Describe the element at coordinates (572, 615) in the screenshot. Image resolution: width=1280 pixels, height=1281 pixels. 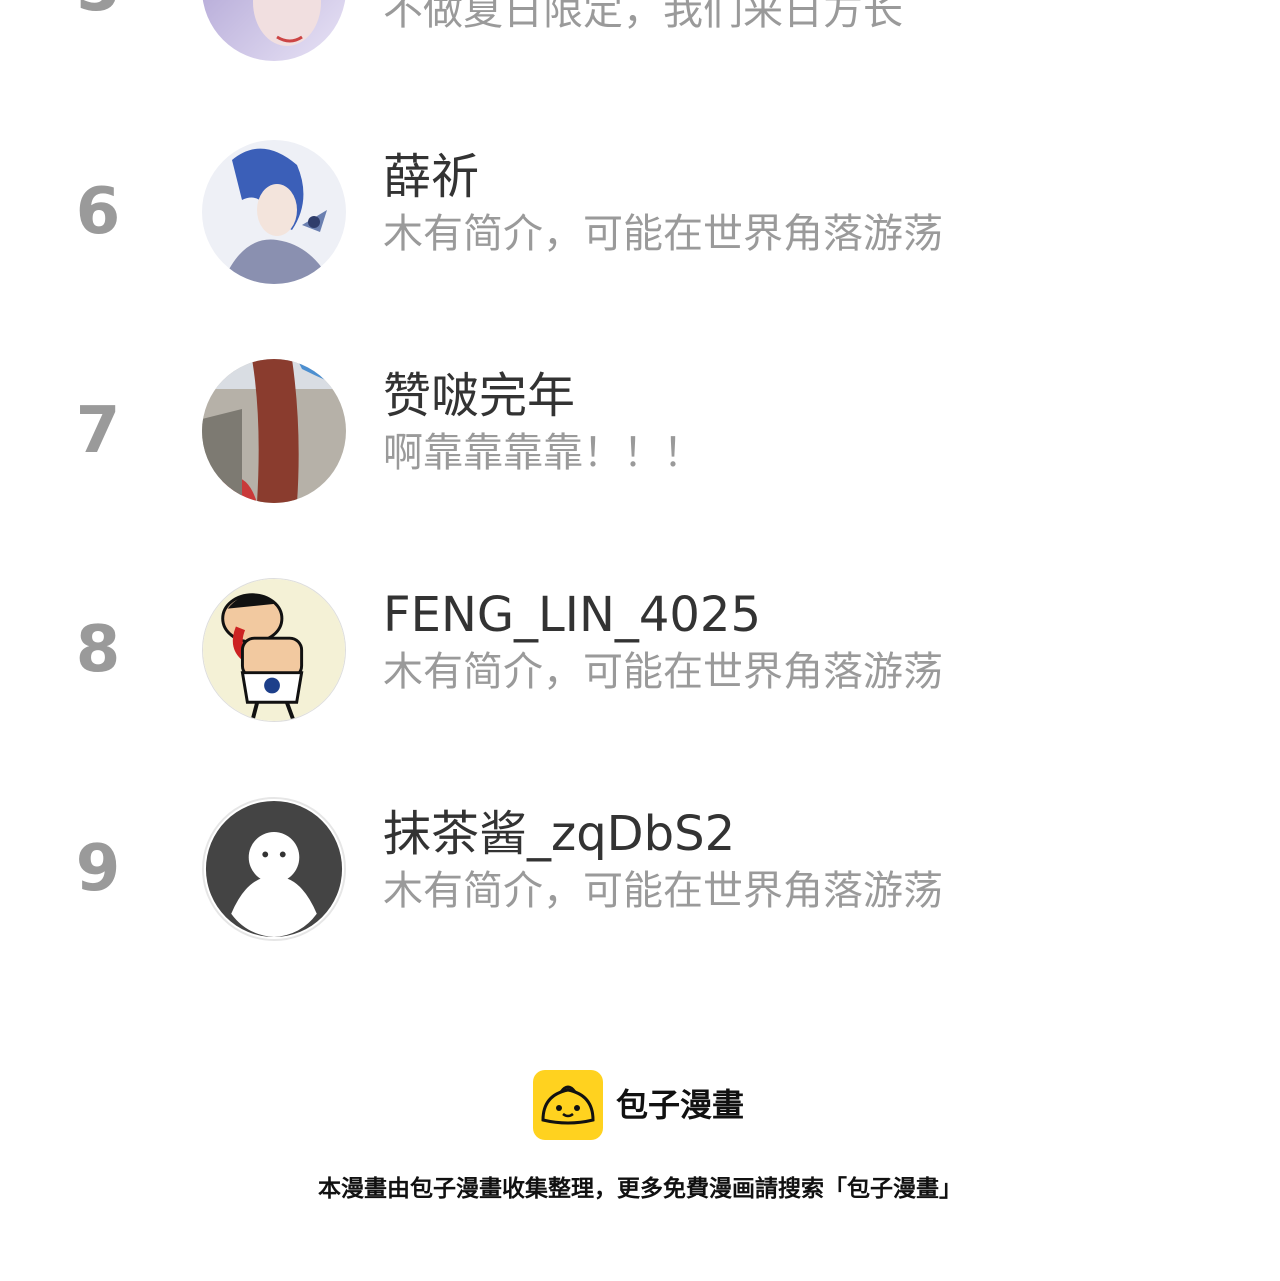
I see `user-name: FENG_LIN_4025` at that location.